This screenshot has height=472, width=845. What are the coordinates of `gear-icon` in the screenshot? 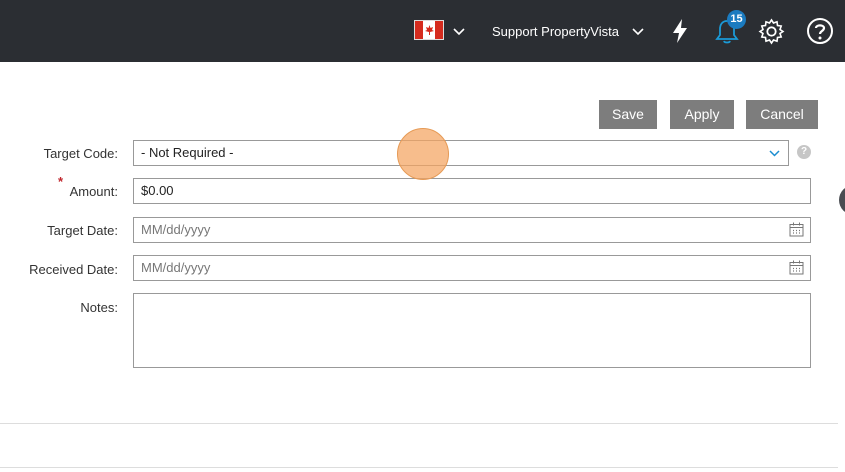 It's located at (771, 31).